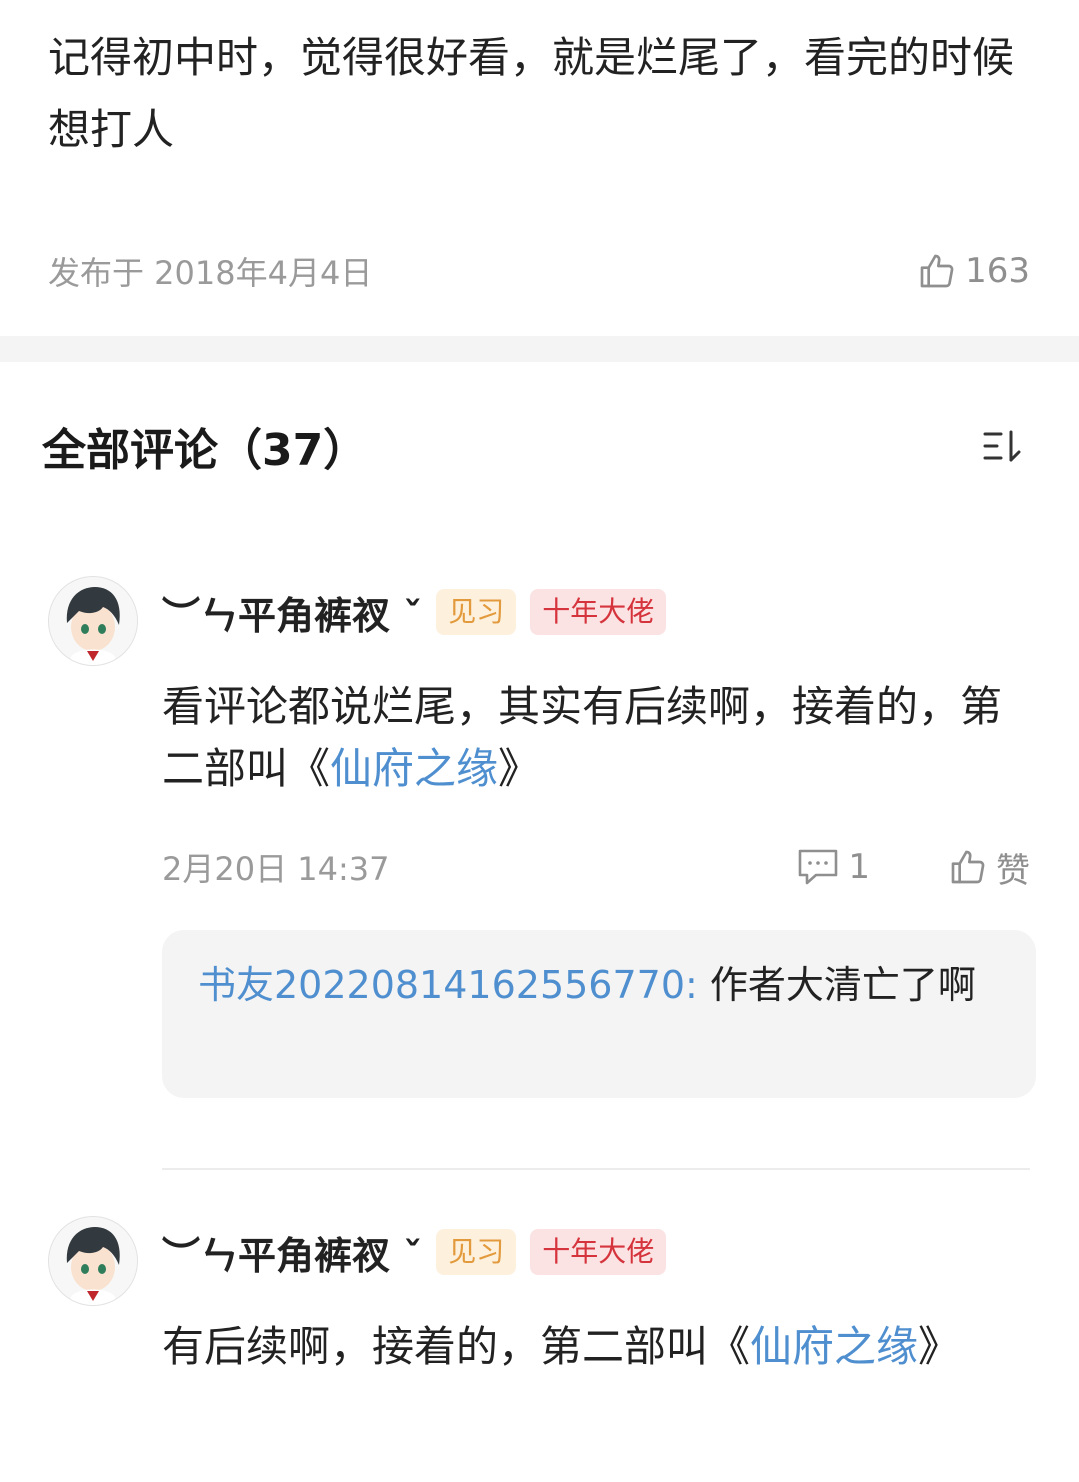  Describe the element at coordinates (836, 985) in the screenshot. I see `reply-text: 作者大清亡了啊` at that location.